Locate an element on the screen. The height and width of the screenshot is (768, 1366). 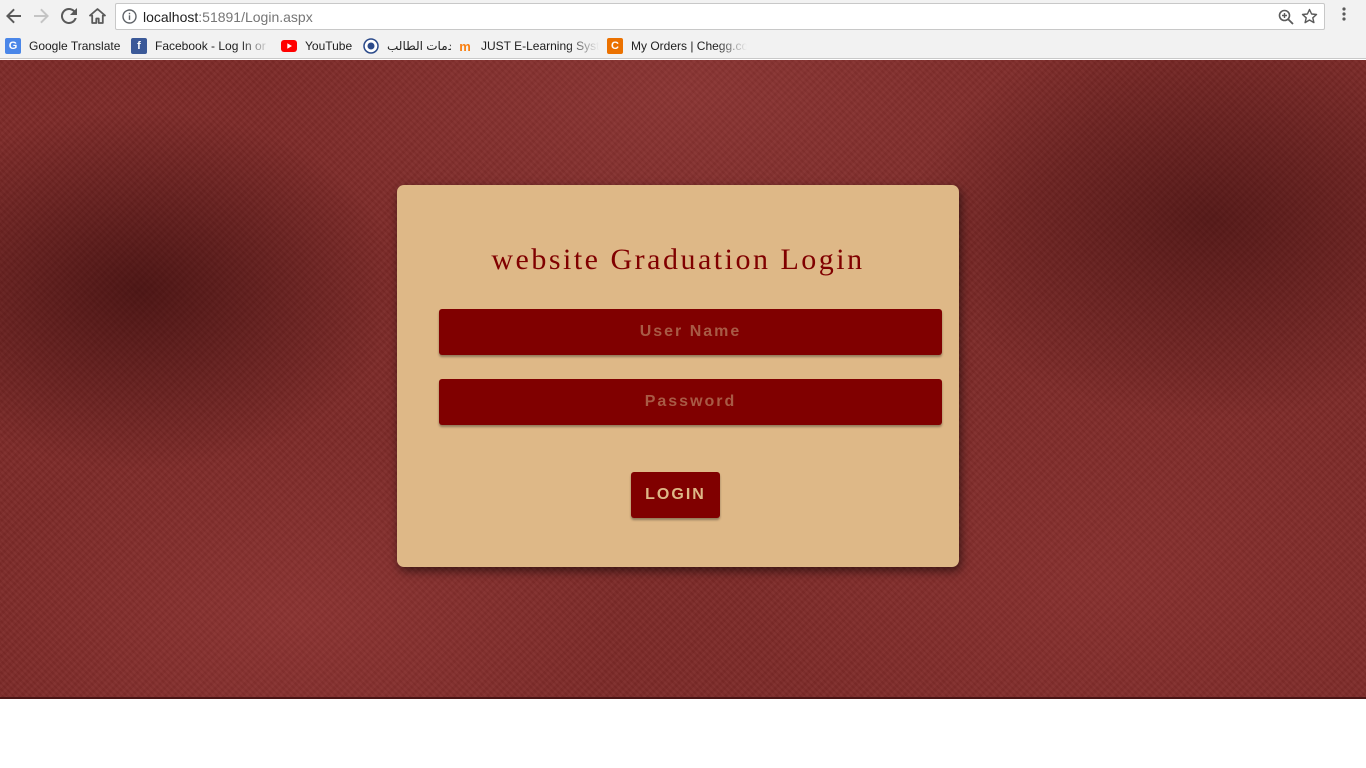
moodle-icon: m is located at coordinates (465, 46).